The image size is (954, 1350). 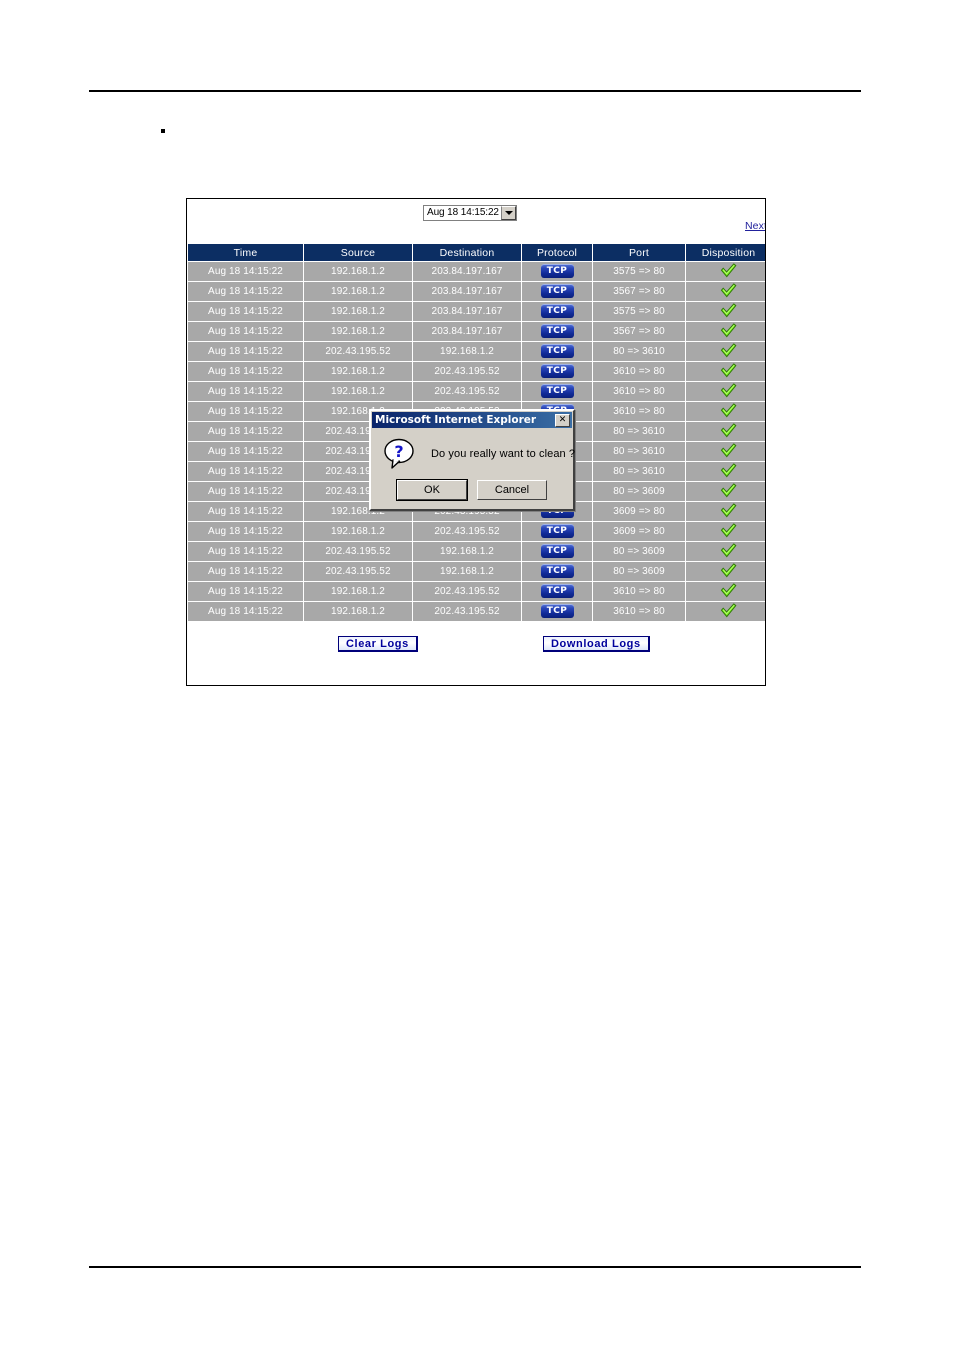 What do you see at coordinates (472, 493) in the screenshot?
I see `dialog-buttons: OK Cancel` at bounding box center [472, 493].